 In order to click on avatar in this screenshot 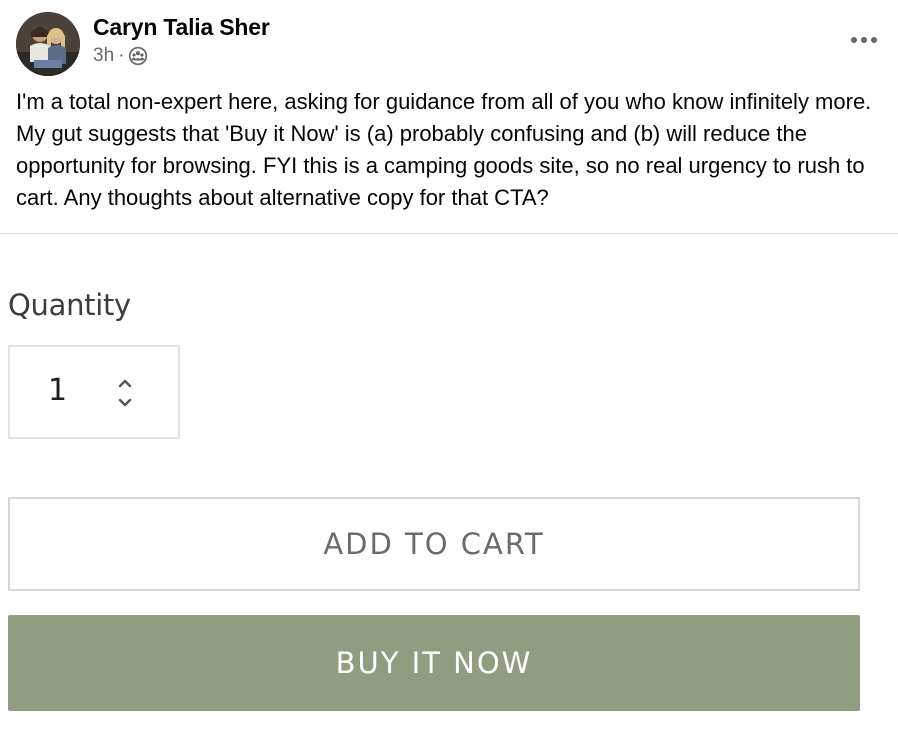, I will do `click(48, 44)`.